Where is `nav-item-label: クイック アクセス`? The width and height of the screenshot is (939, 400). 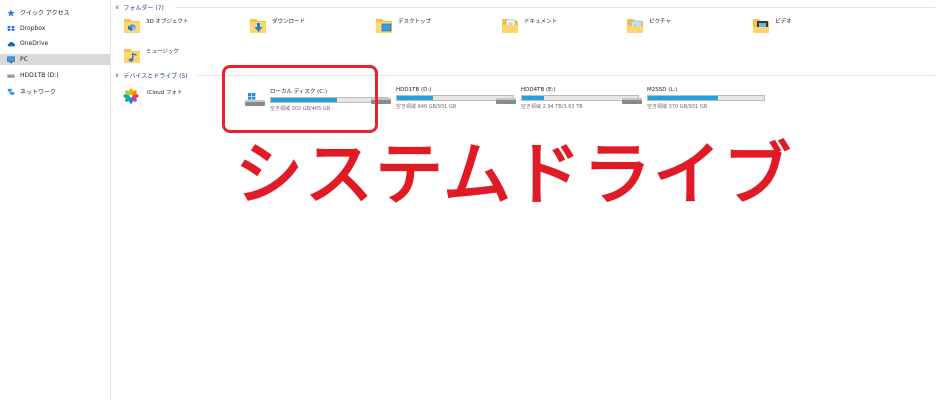 nav-item-label: クイック アクセス is located at coordinates (45, 13).